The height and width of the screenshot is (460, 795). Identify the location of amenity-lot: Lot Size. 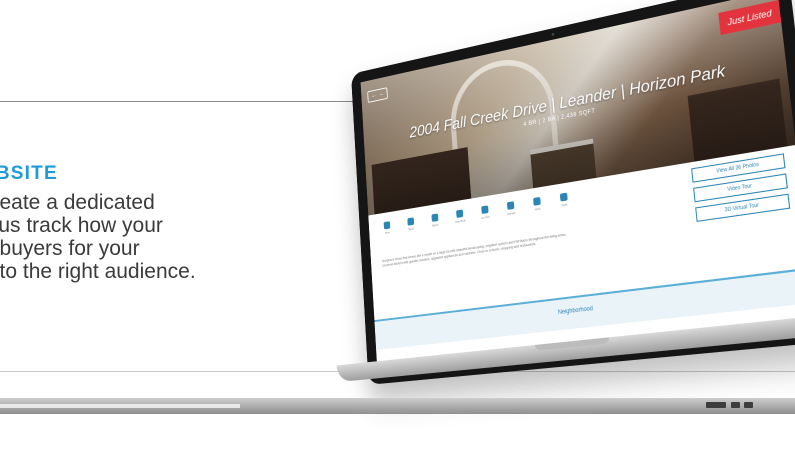
(485, 212).